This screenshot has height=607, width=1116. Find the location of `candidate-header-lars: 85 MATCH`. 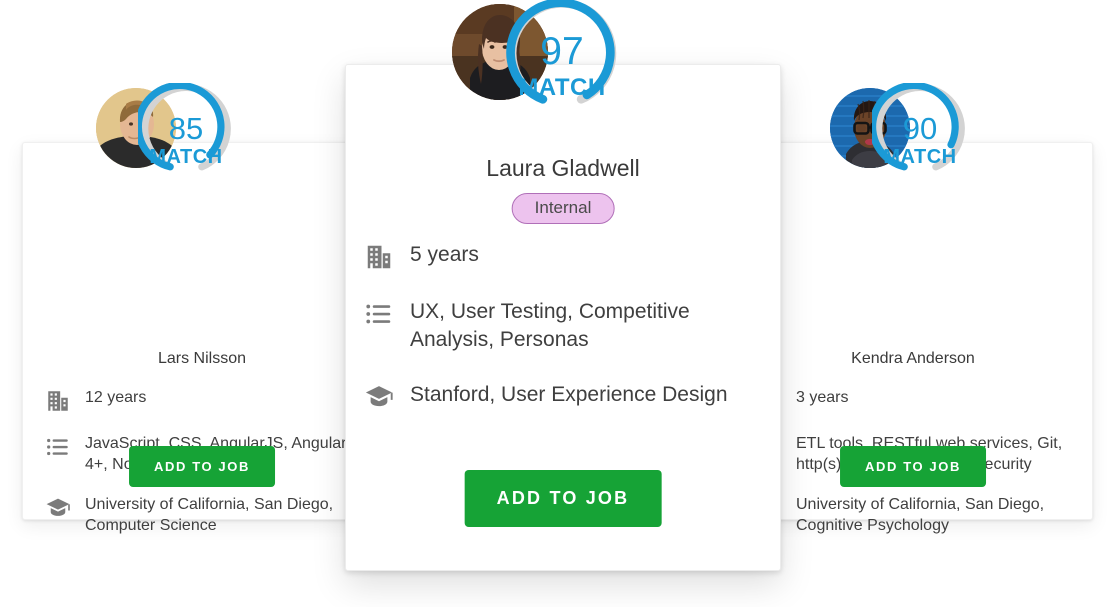

candidate-header-lars: 85 MATCH is located at coordinates (165, 131).